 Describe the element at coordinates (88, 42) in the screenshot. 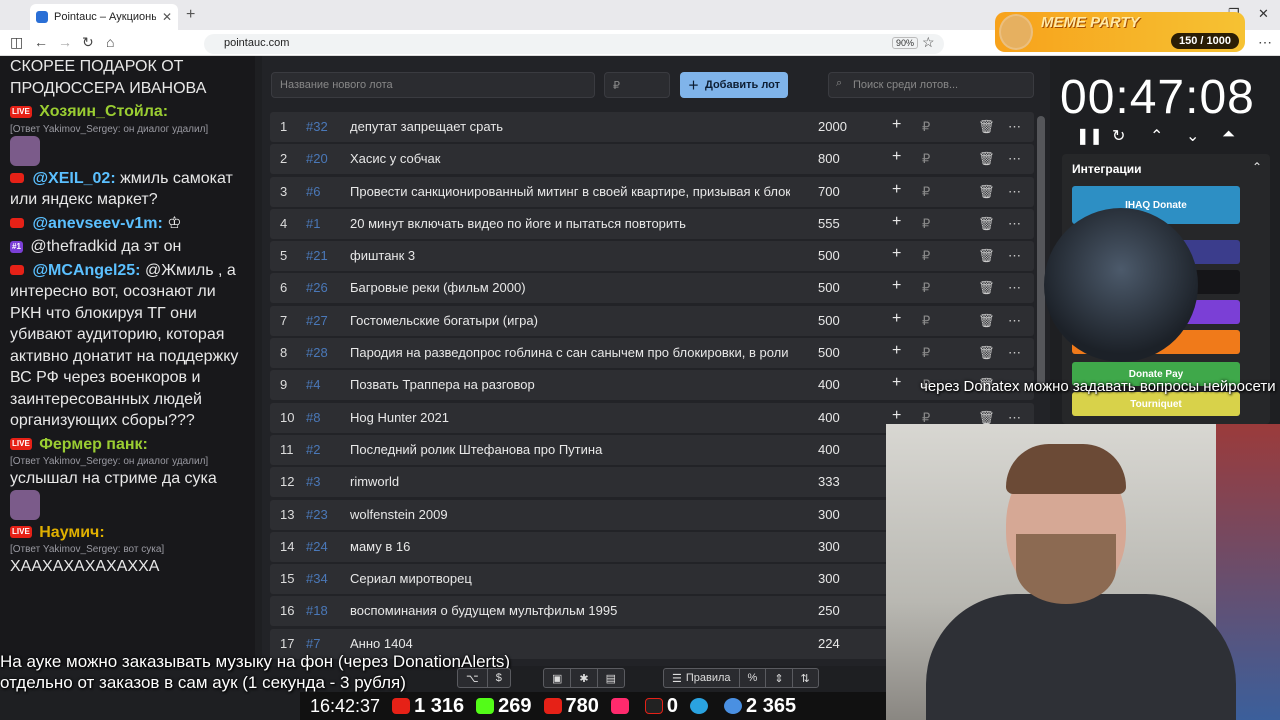

I see `reload-icon: ↻` at that location.